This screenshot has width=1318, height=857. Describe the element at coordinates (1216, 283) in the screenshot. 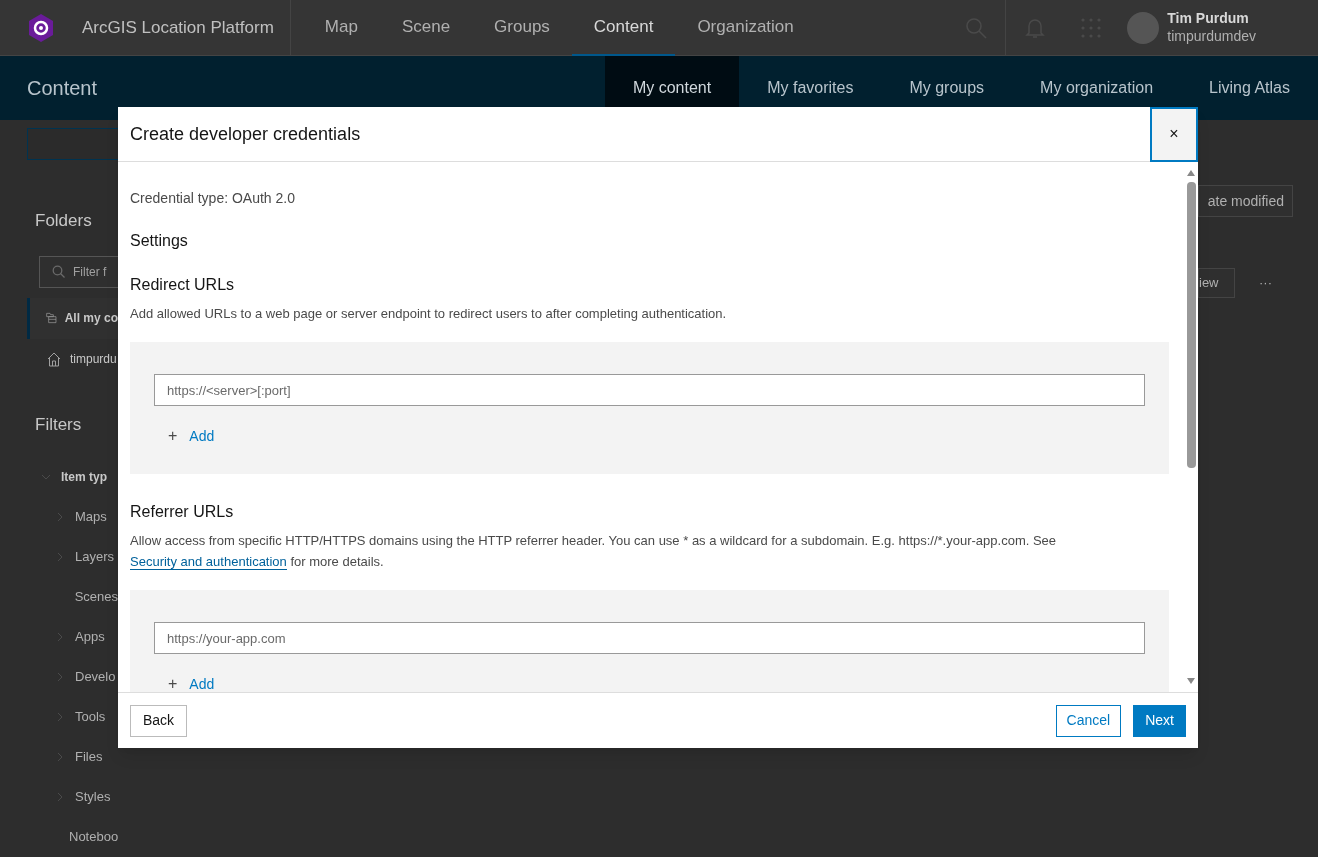

I see `view-button: iew` at that location.